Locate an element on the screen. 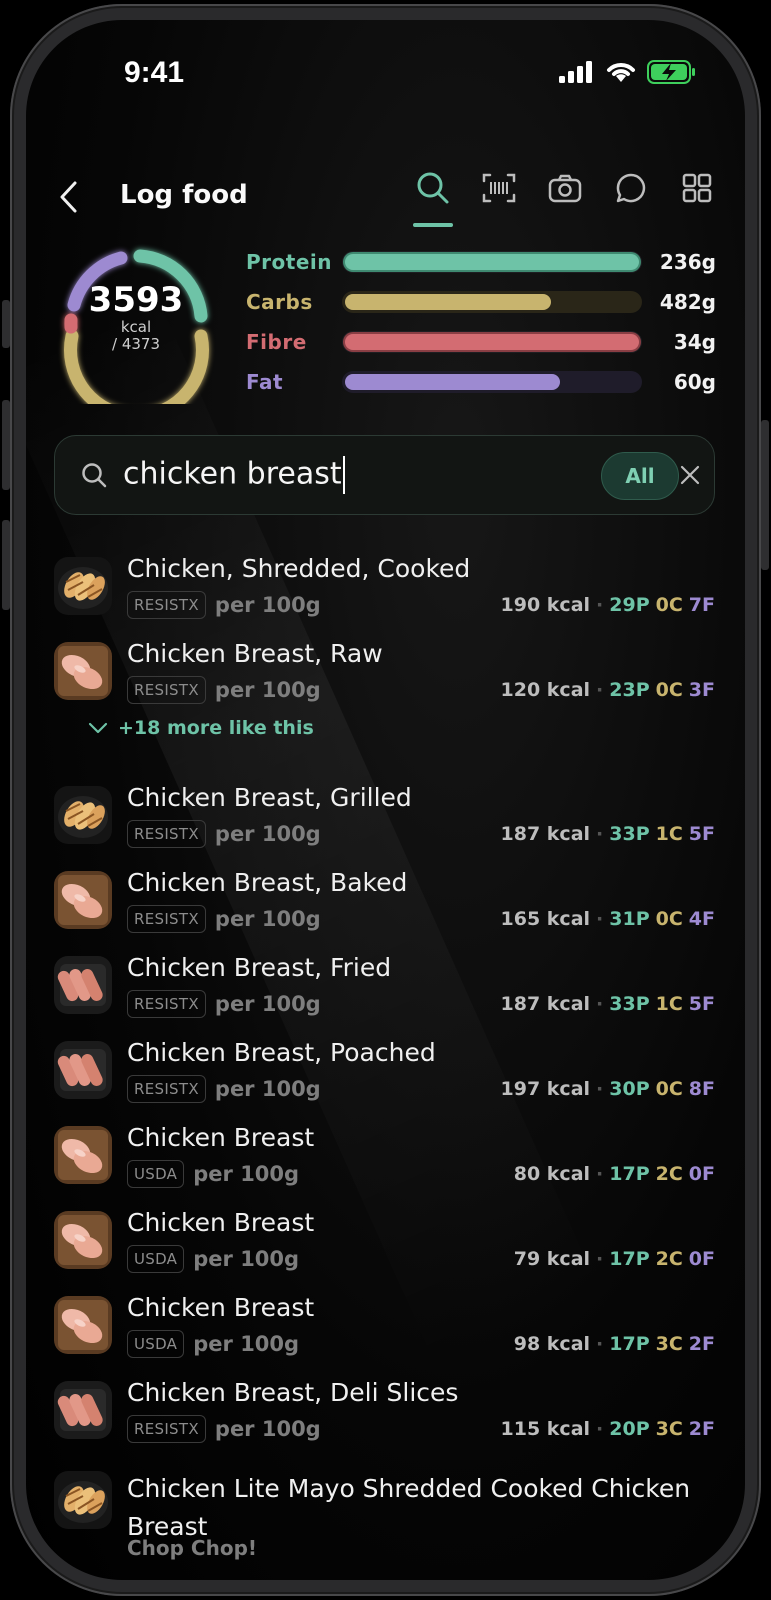 Image resolution: width=771 pixels, height=1600 pixels. fibre-progress-fill is located at coordinates (492, 342).